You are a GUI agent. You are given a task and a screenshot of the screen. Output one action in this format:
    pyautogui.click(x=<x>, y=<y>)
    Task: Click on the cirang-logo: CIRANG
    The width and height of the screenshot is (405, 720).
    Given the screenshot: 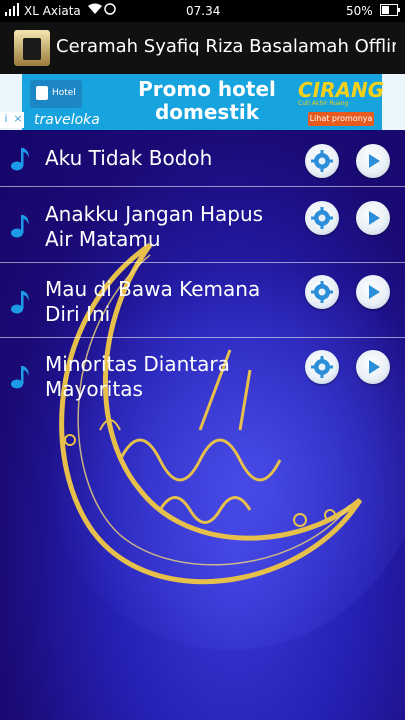 What is the action you would take?
    pyautogui.click(x=341, y=90)
    